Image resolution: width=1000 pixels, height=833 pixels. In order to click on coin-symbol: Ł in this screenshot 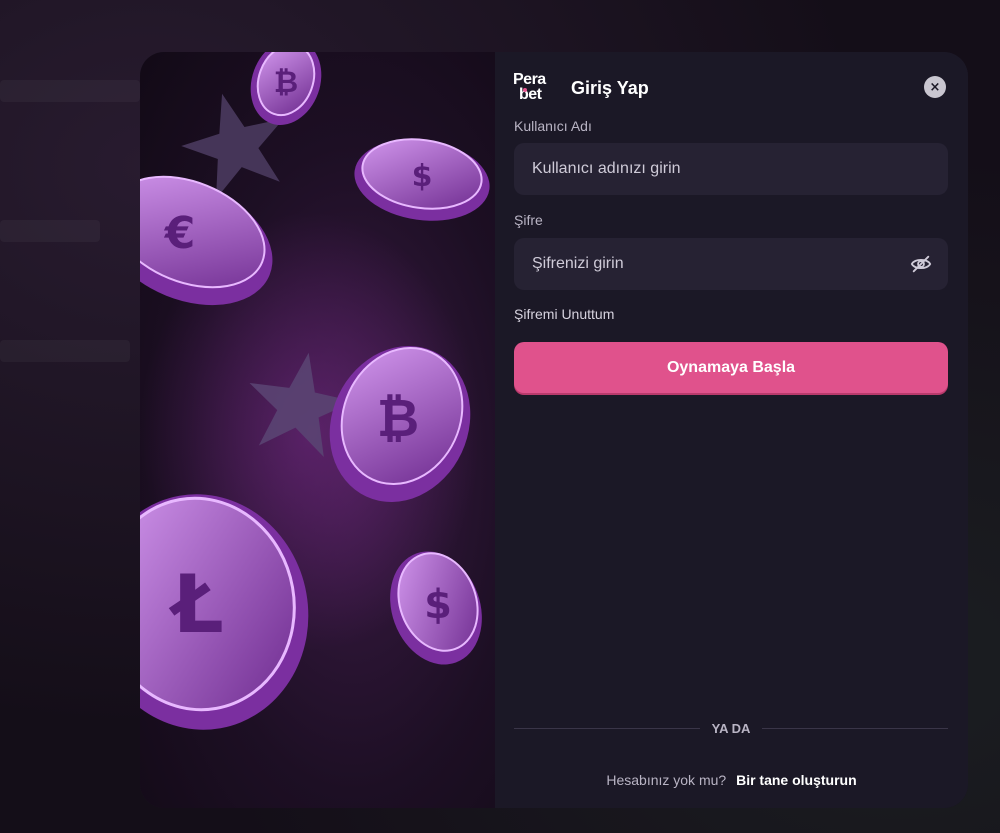, I will do `click(195, 604)`.